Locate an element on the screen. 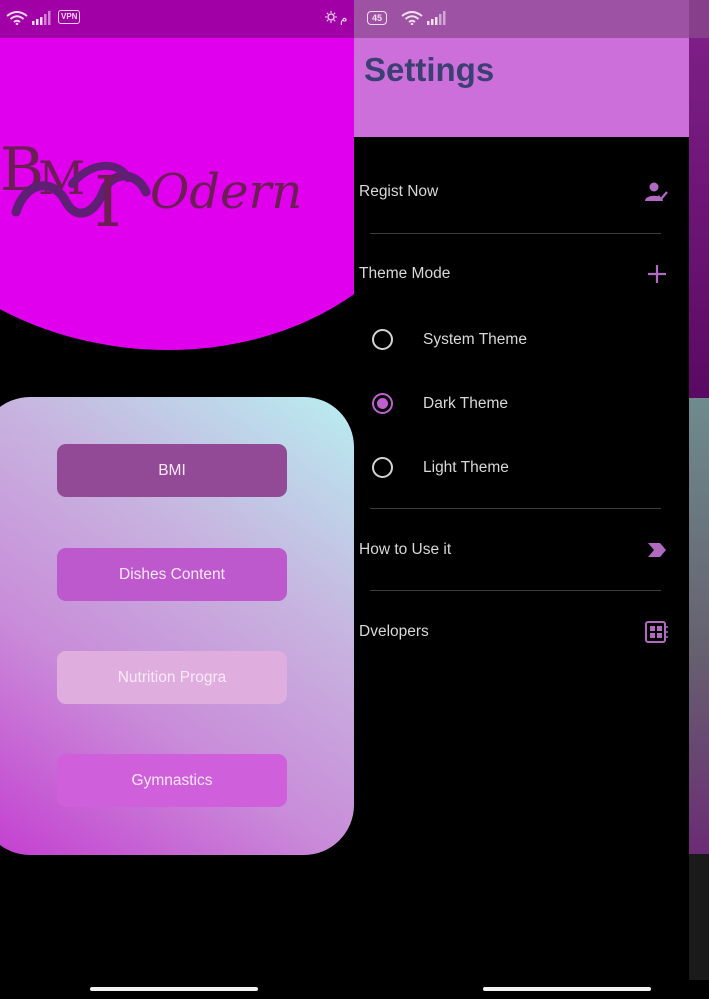  drawer-title: Settings is located at coordinates (429, 69).